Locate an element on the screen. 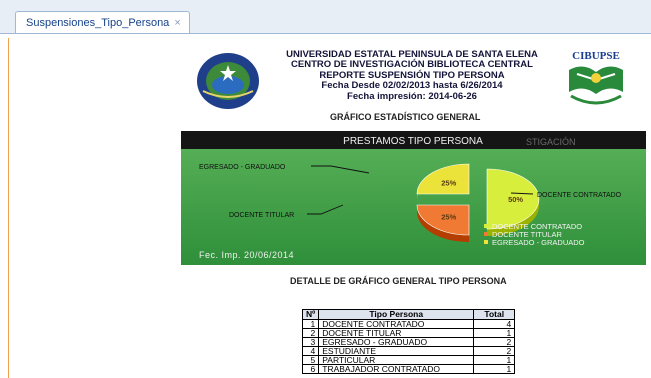 The image size is (651, 378). general-chart-title: GRÁFICO ESTADÍSTICO GENERAL is located at coordinates (405, 117).